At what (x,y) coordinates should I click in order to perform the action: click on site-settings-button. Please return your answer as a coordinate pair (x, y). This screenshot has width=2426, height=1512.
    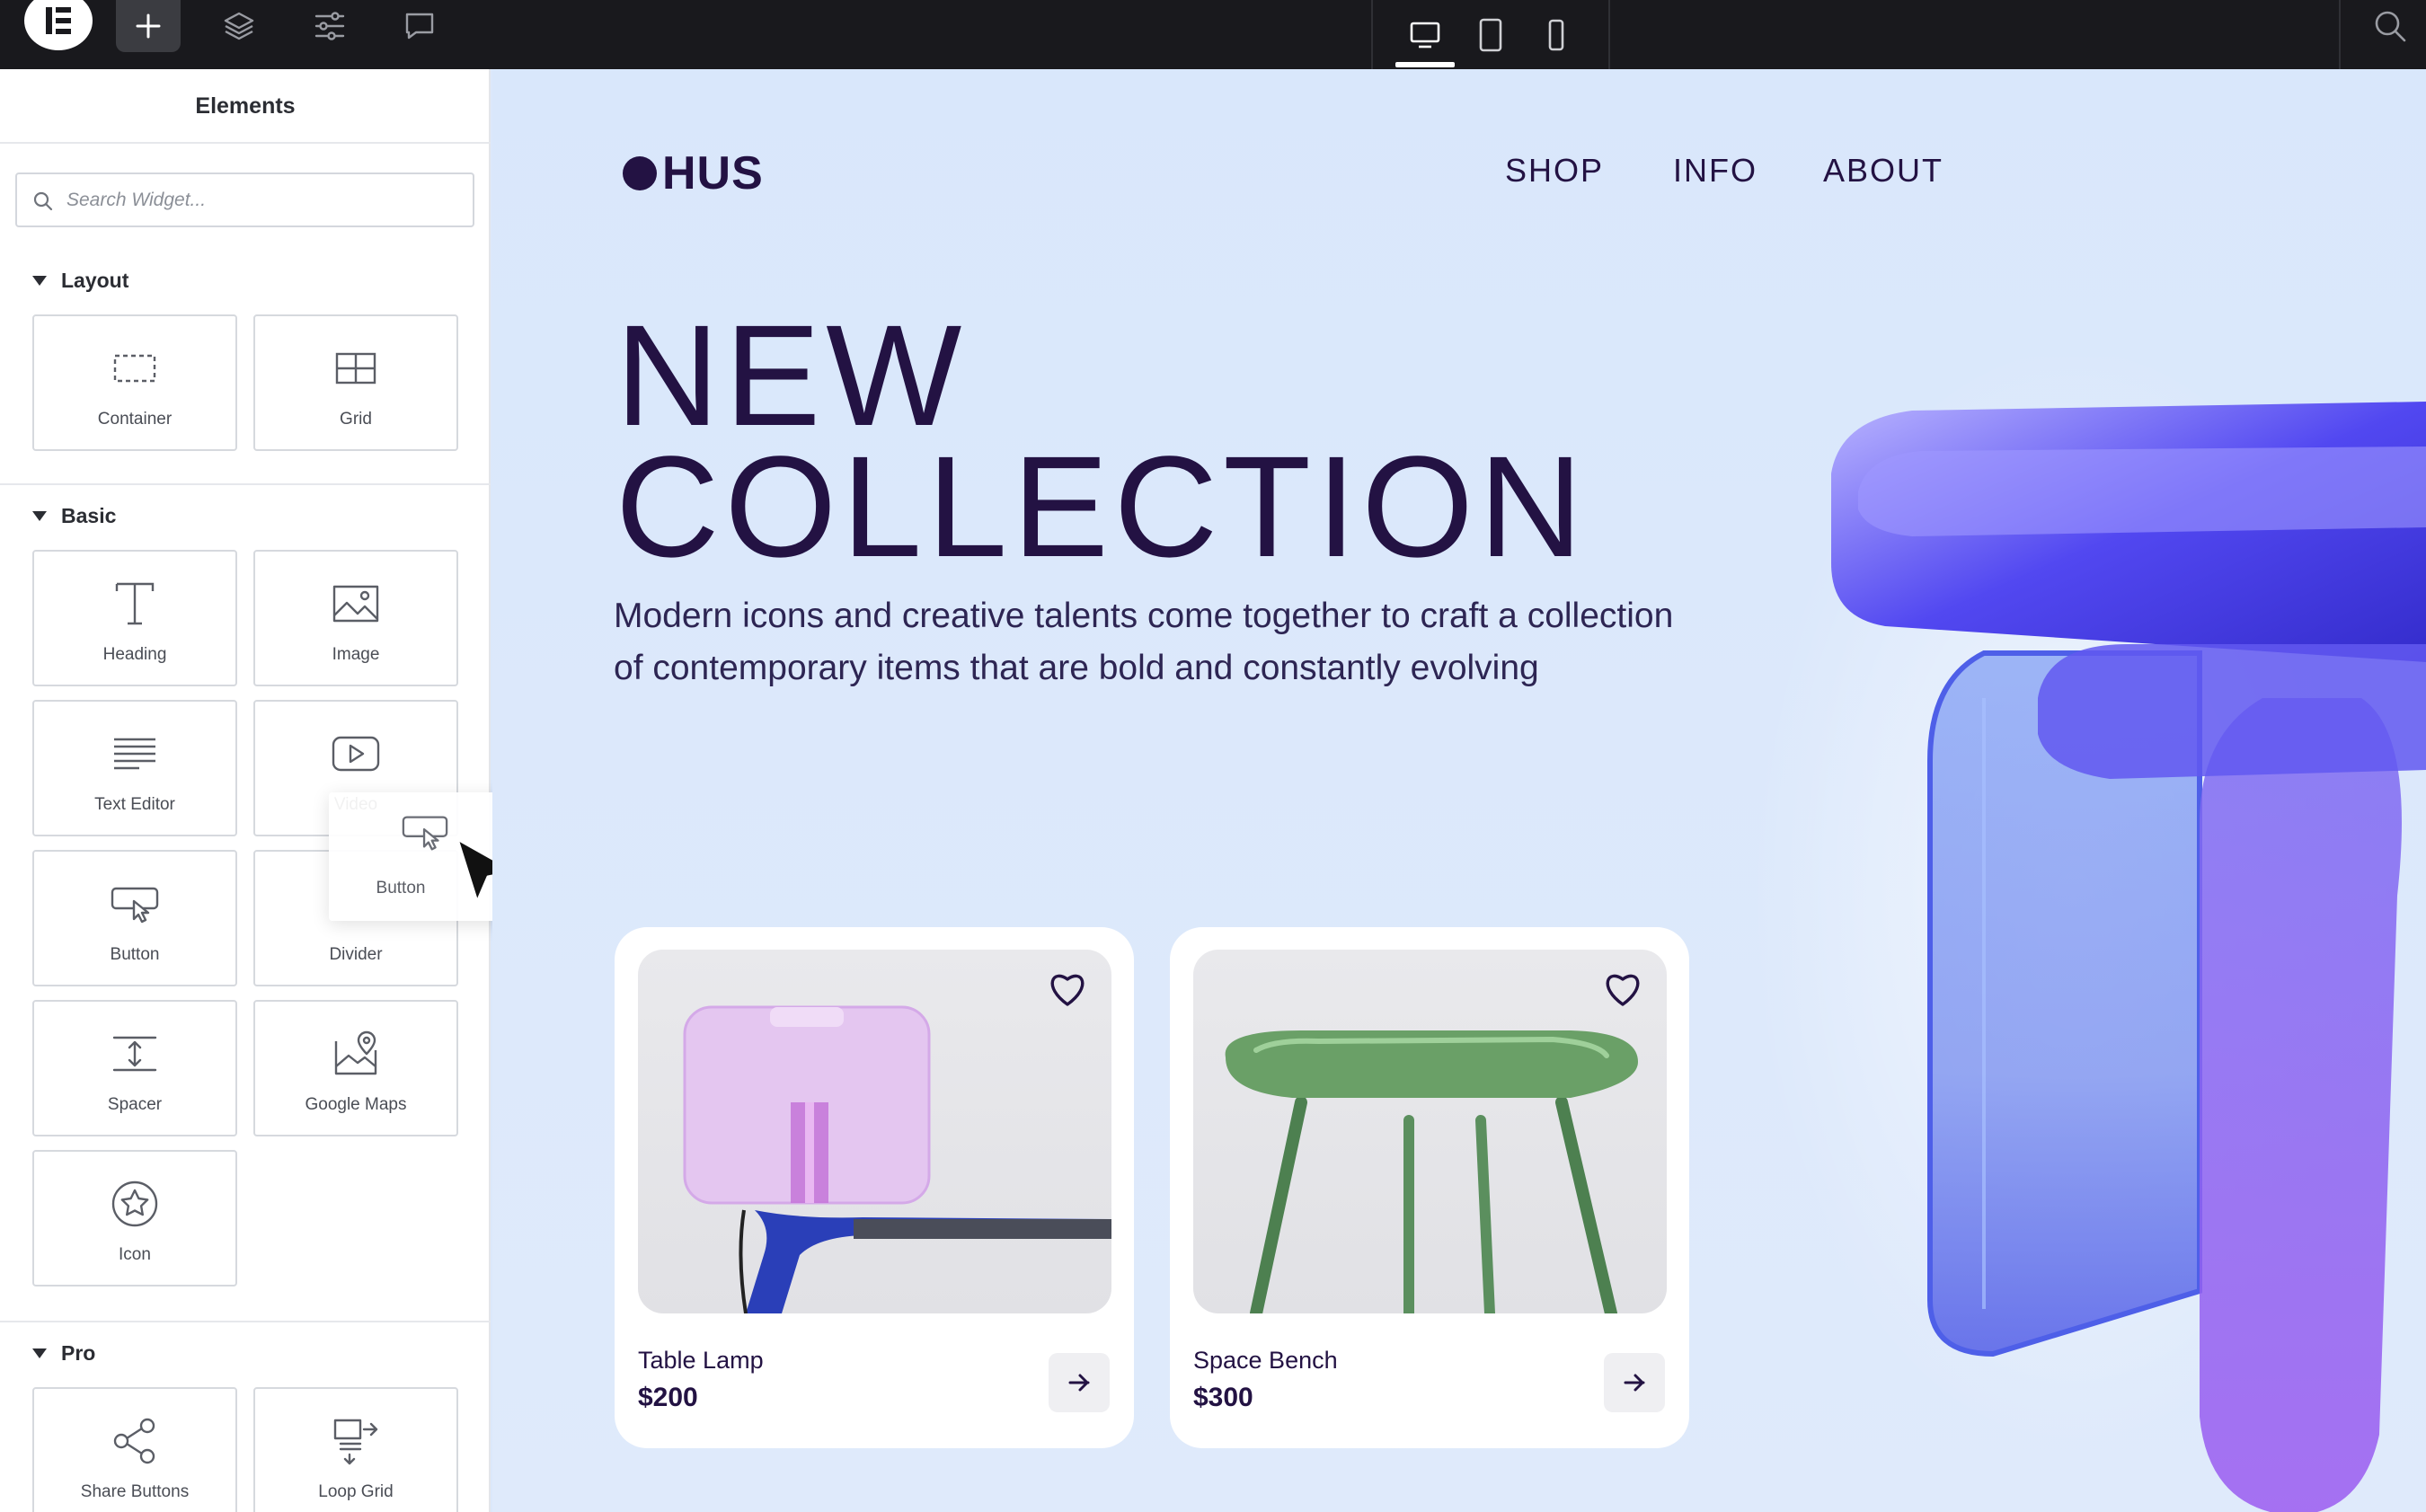
    Looking at the image, I should click on (329, 26).